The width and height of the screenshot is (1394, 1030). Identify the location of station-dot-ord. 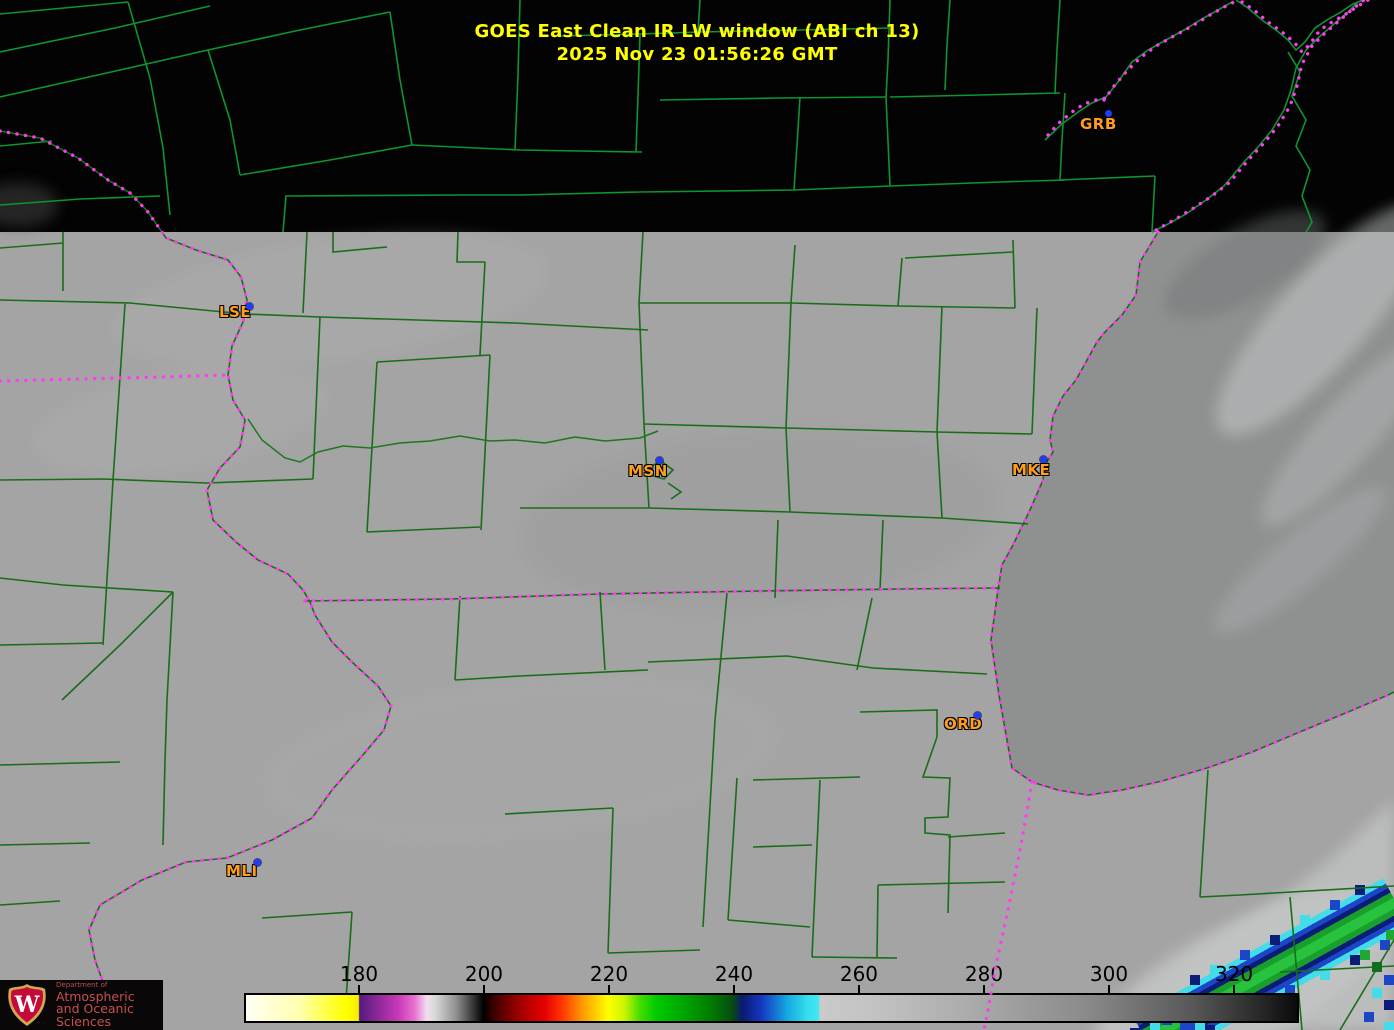
(977, 715).